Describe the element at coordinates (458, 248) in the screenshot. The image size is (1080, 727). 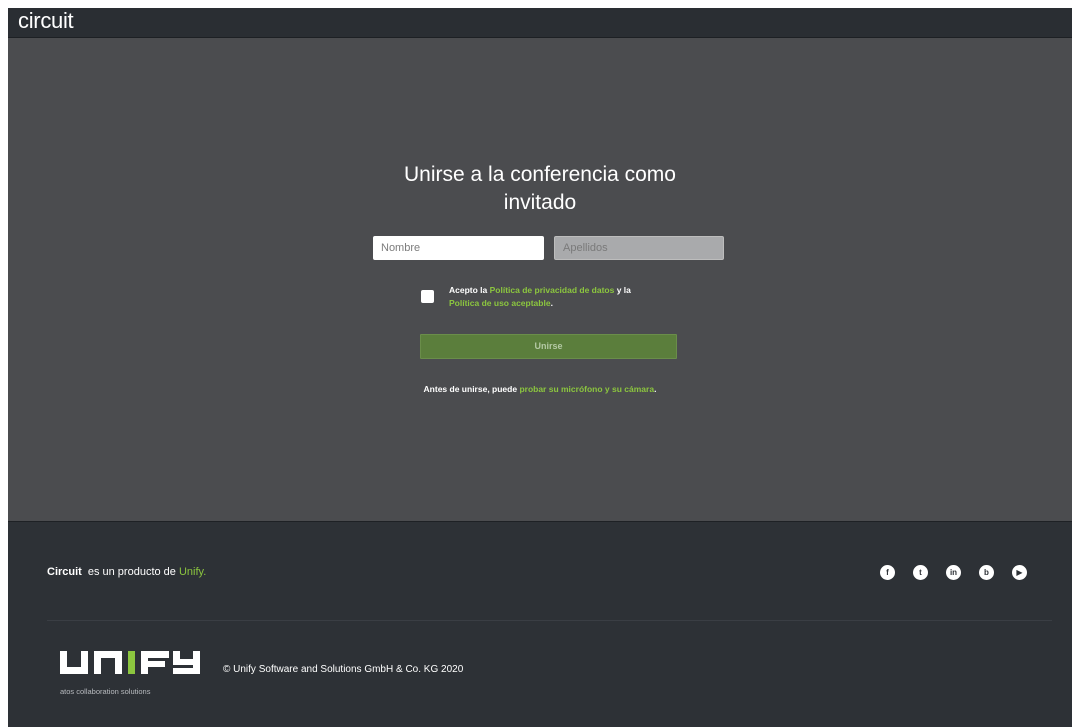
I see `first-name-input` at that location.